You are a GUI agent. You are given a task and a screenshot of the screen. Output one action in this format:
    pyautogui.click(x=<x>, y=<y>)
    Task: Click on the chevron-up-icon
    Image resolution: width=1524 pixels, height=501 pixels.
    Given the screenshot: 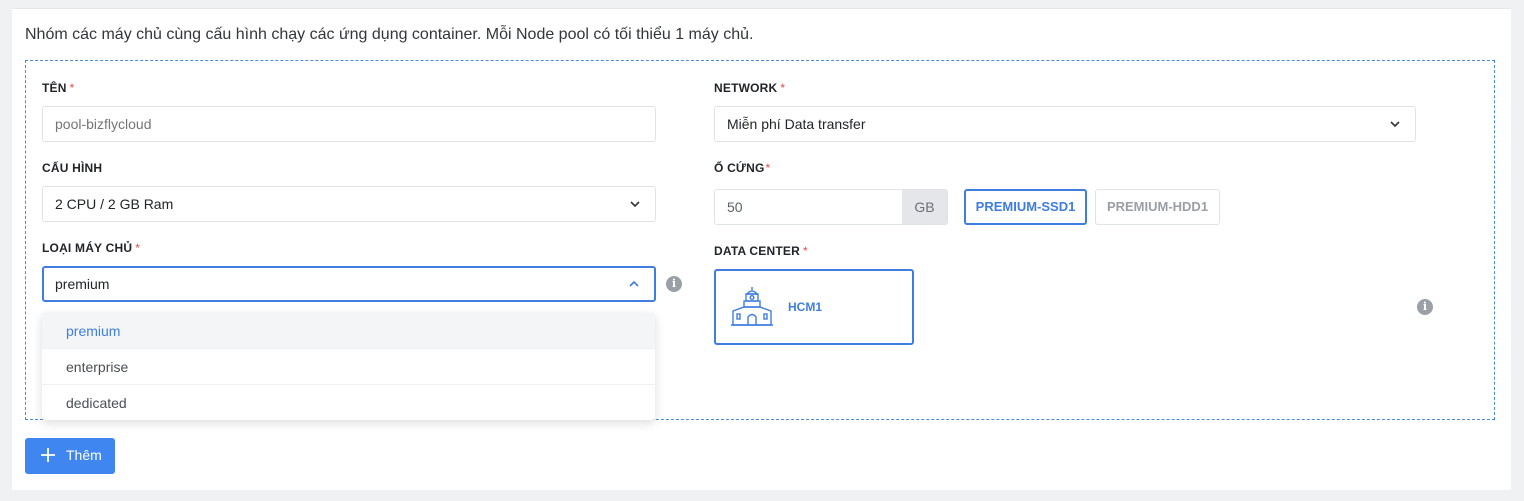 What is the action you would take?
    pyautogui.click(x=634, y=283)
    